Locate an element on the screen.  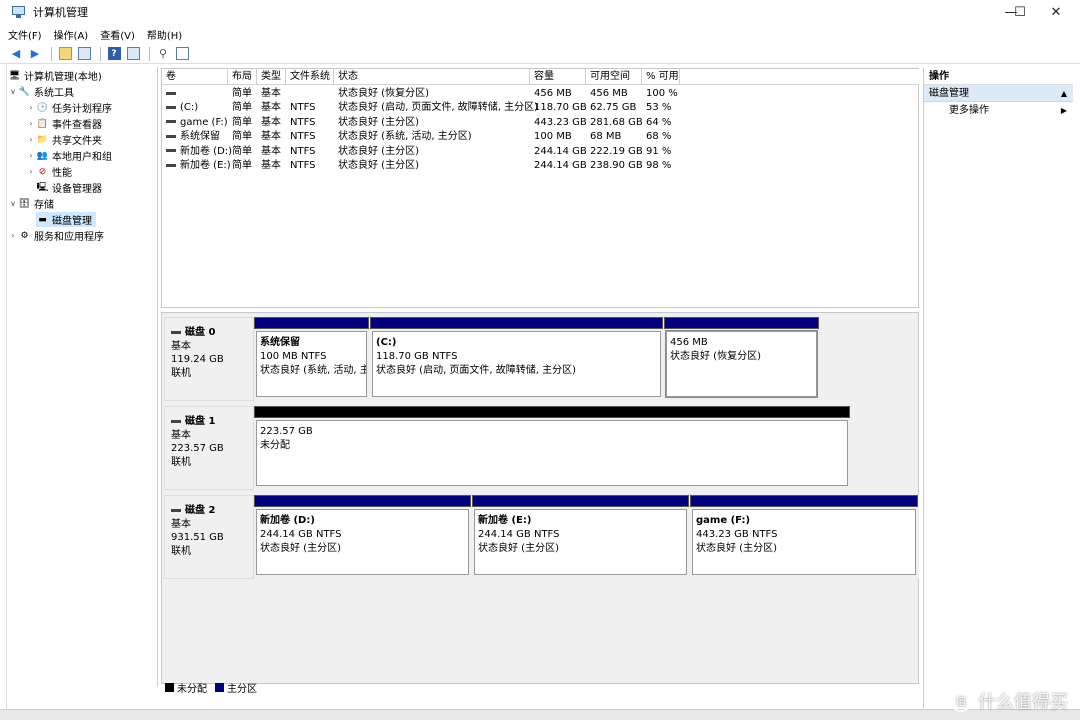
chevron-up-icon: ▲ is located at coordinates (1064, 93).